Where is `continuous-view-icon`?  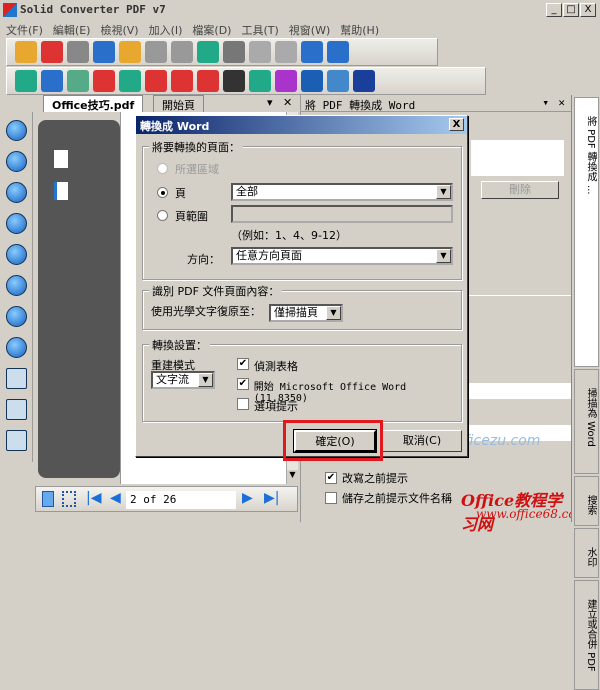
continuous-view-icon is located at coordinates (16, 440).